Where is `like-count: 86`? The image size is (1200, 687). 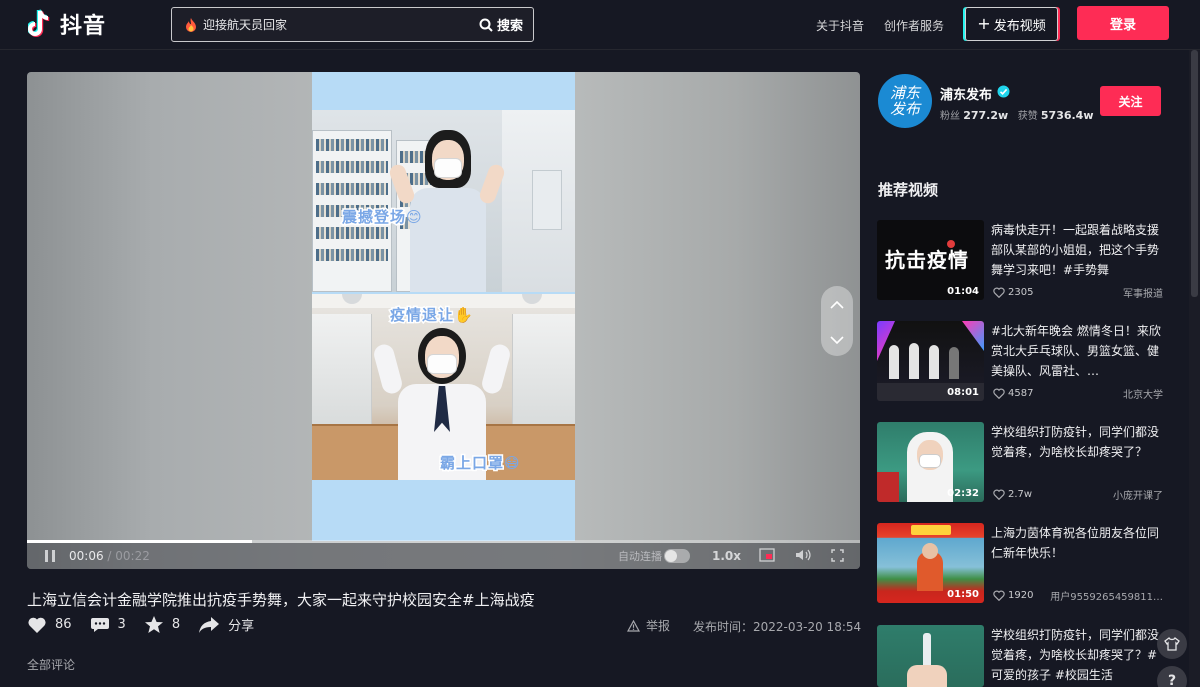
like-count: 86 is located at coordinates (63, 624).